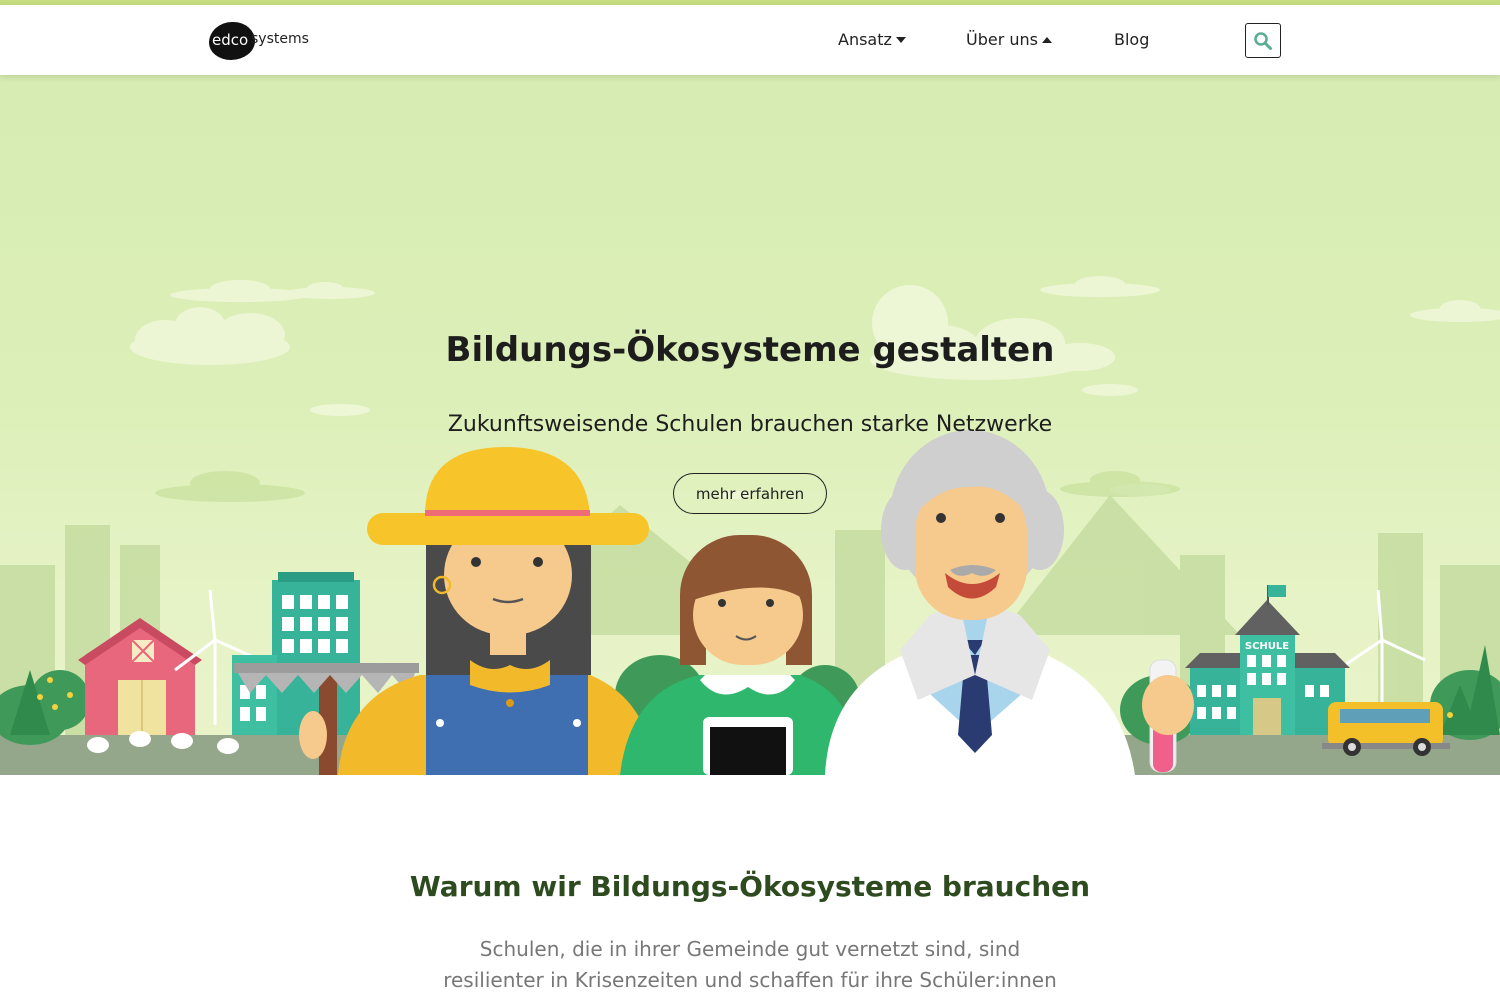  What do you see at coordinates (750, 886) in the screenshot?
I see `section-heading: Warum wir Bildungs-Ökosysteme brauchen` at bounding box center [750, 886].